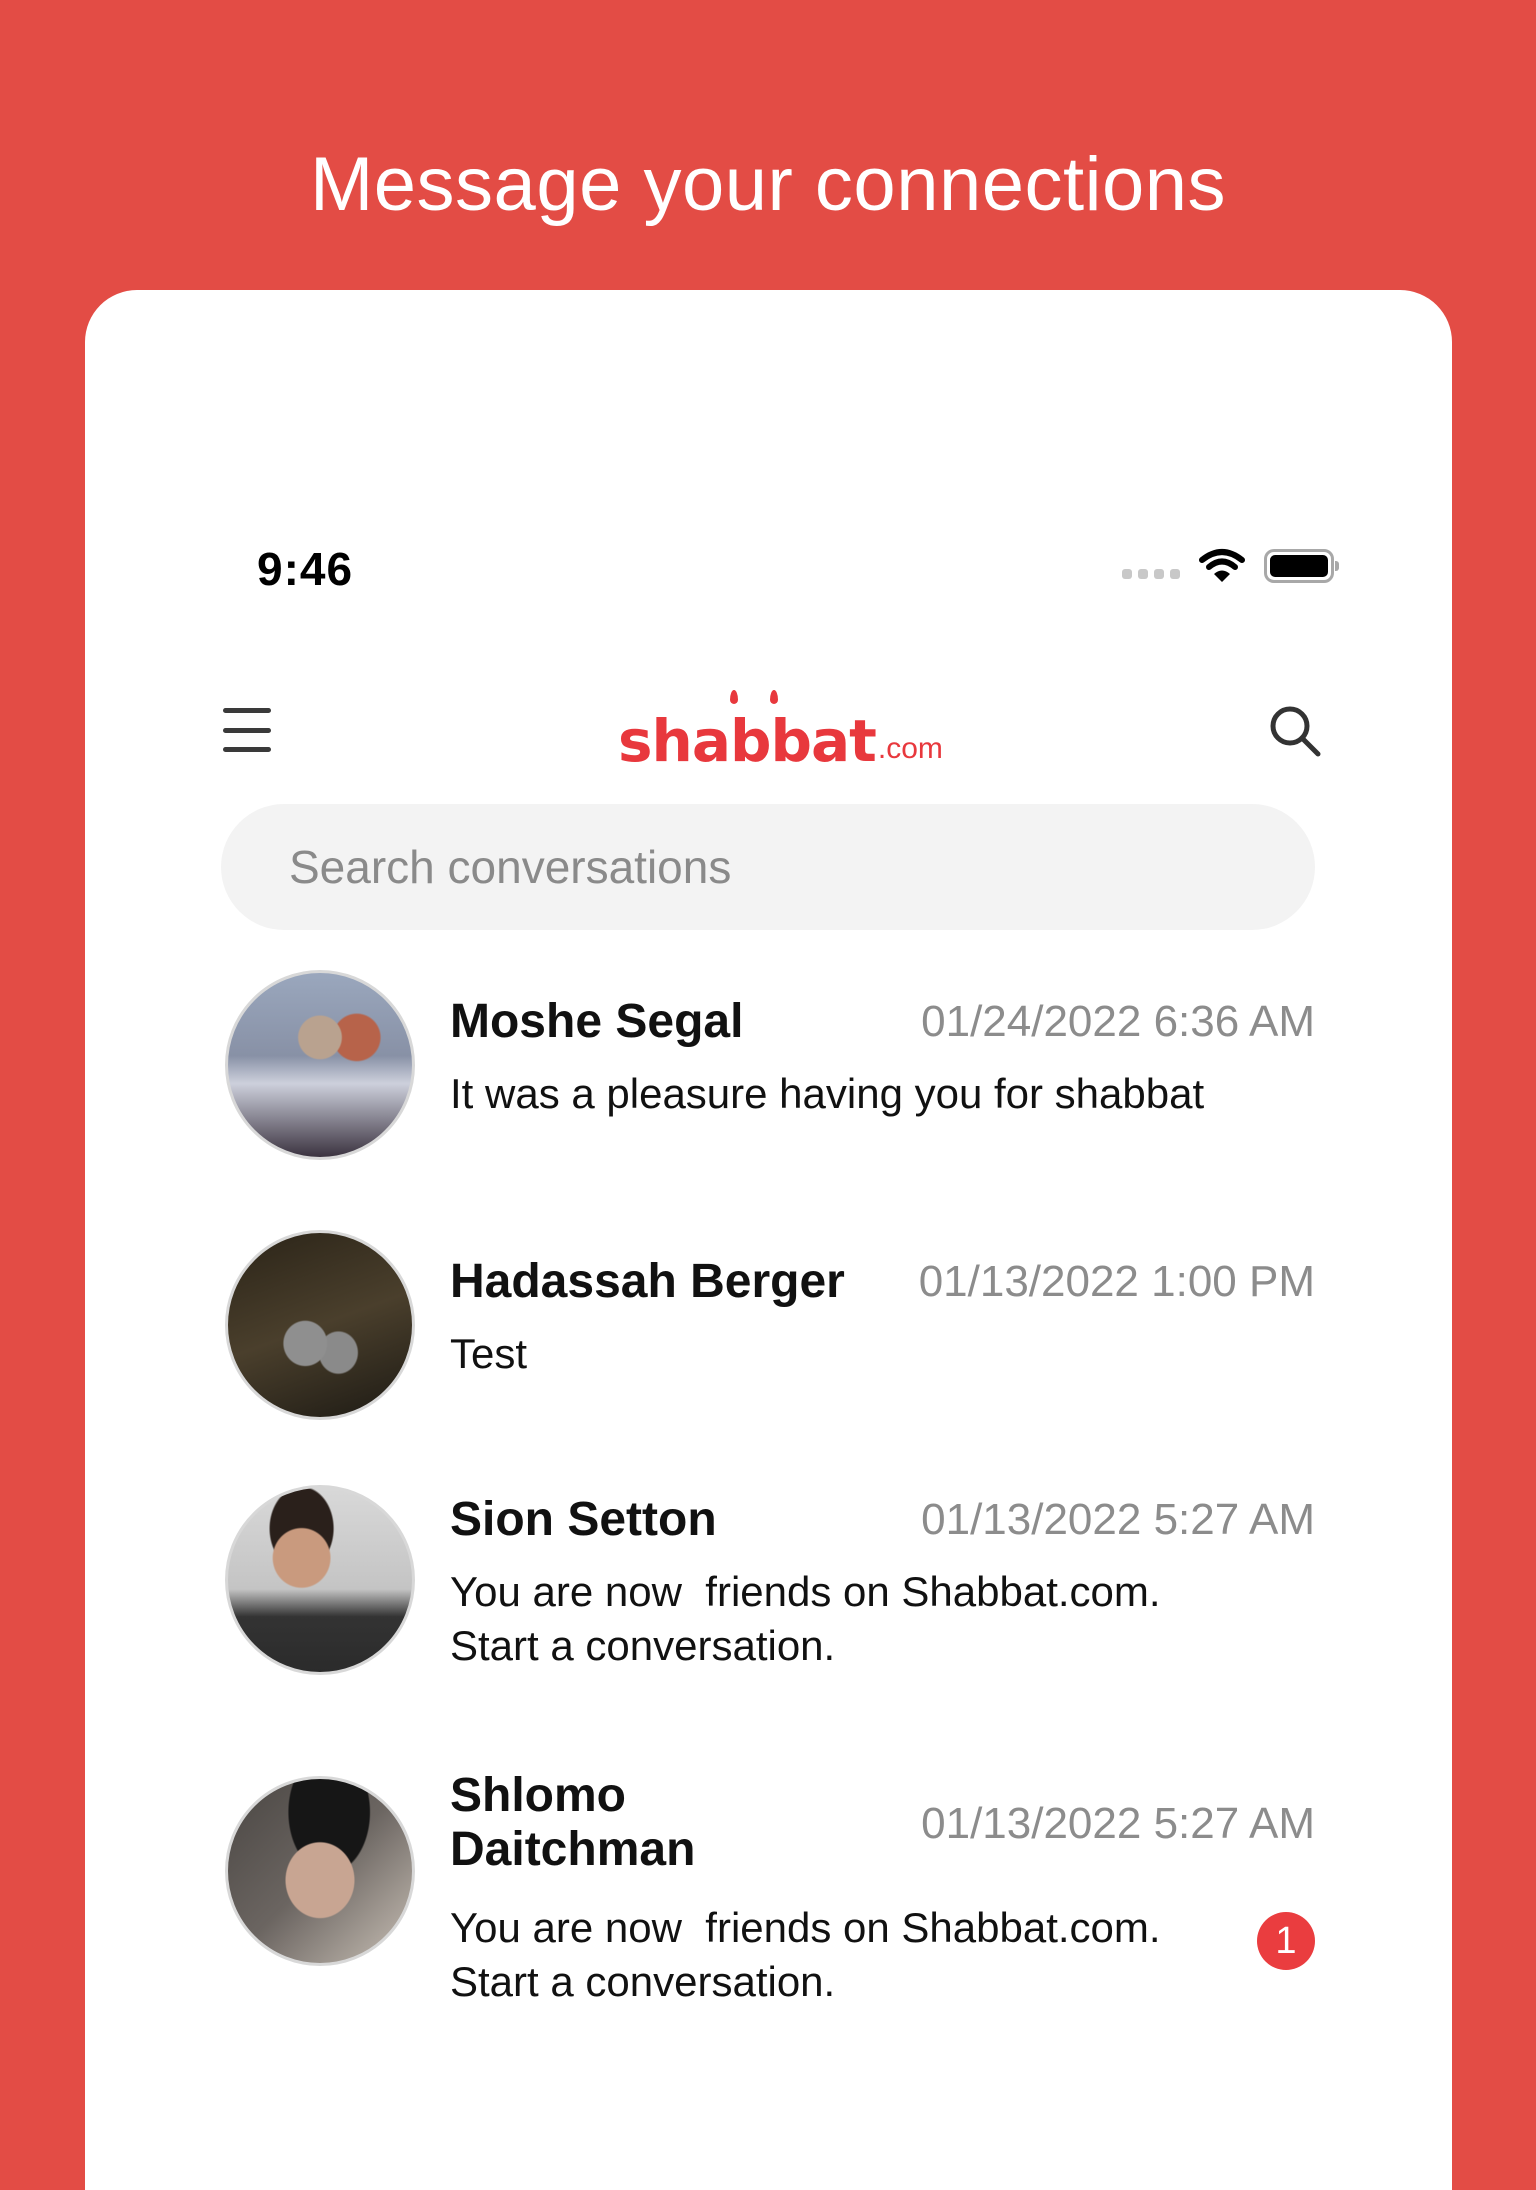 The width and height of the screenshot is (1536, 2190). I want to click on shabbat-logo: shabbat .com, so click(780, 730).